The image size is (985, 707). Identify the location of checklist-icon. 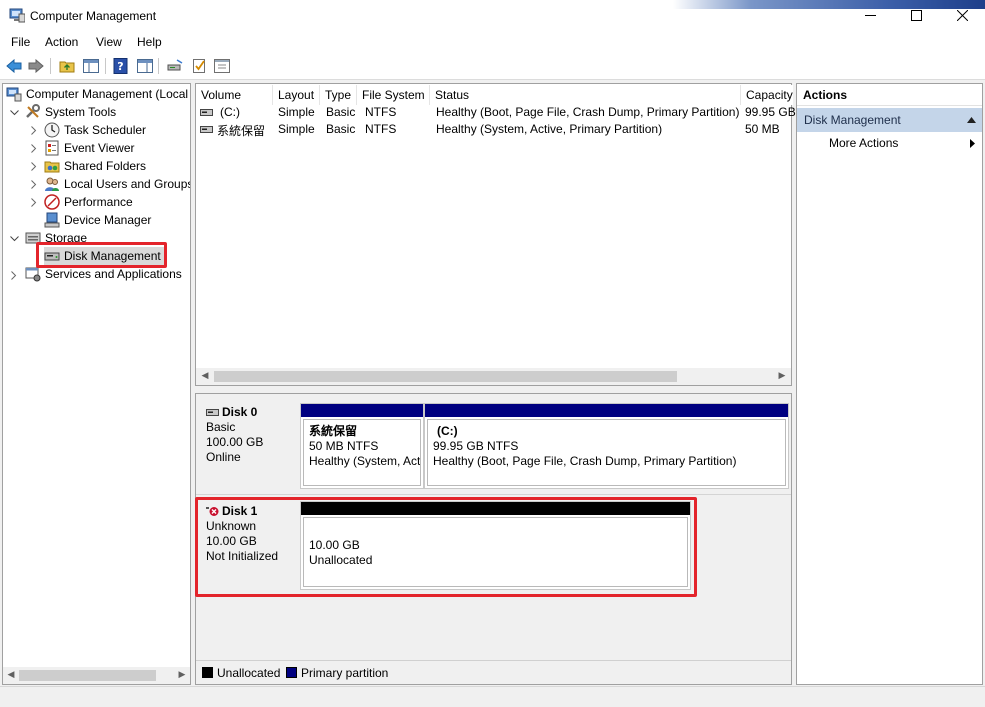
(199, 66).